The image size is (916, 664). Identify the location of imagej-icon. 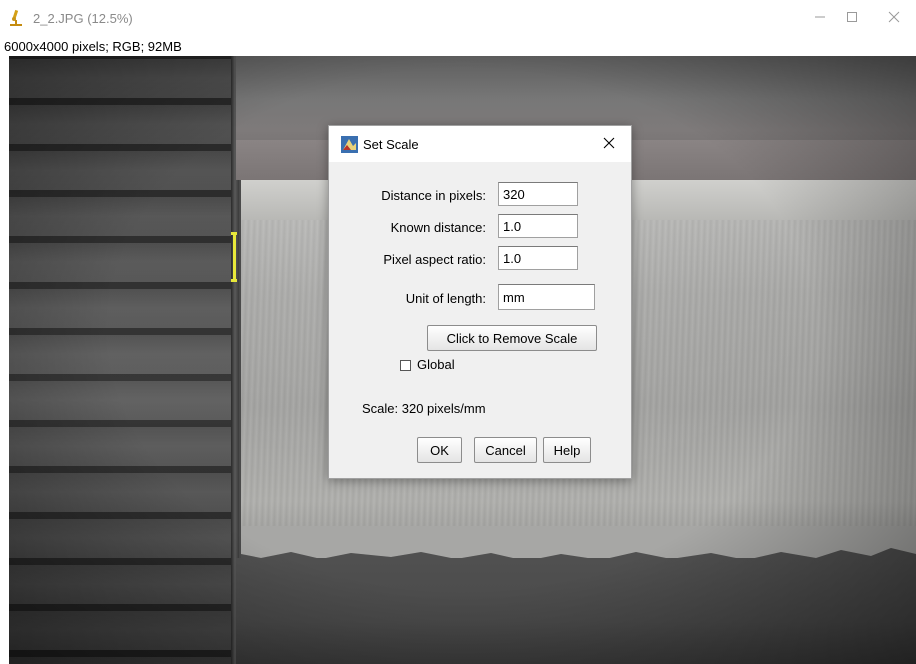
(349, 144).